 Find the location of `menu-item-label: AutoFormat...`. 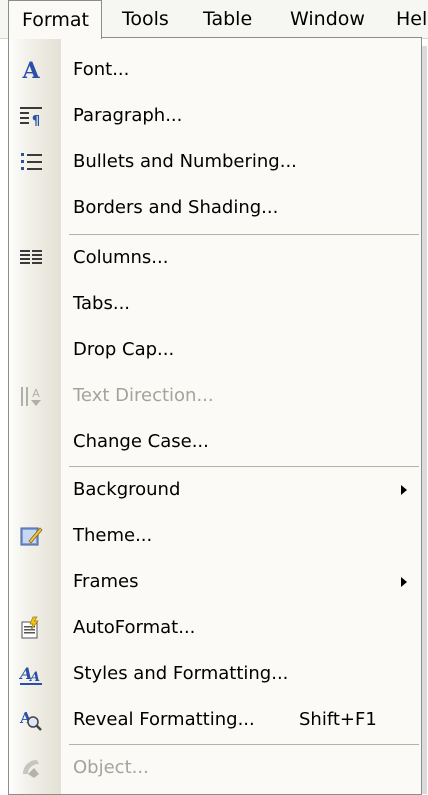

menu-item-label: AutoFormat... is located at coordinates (134, 627).